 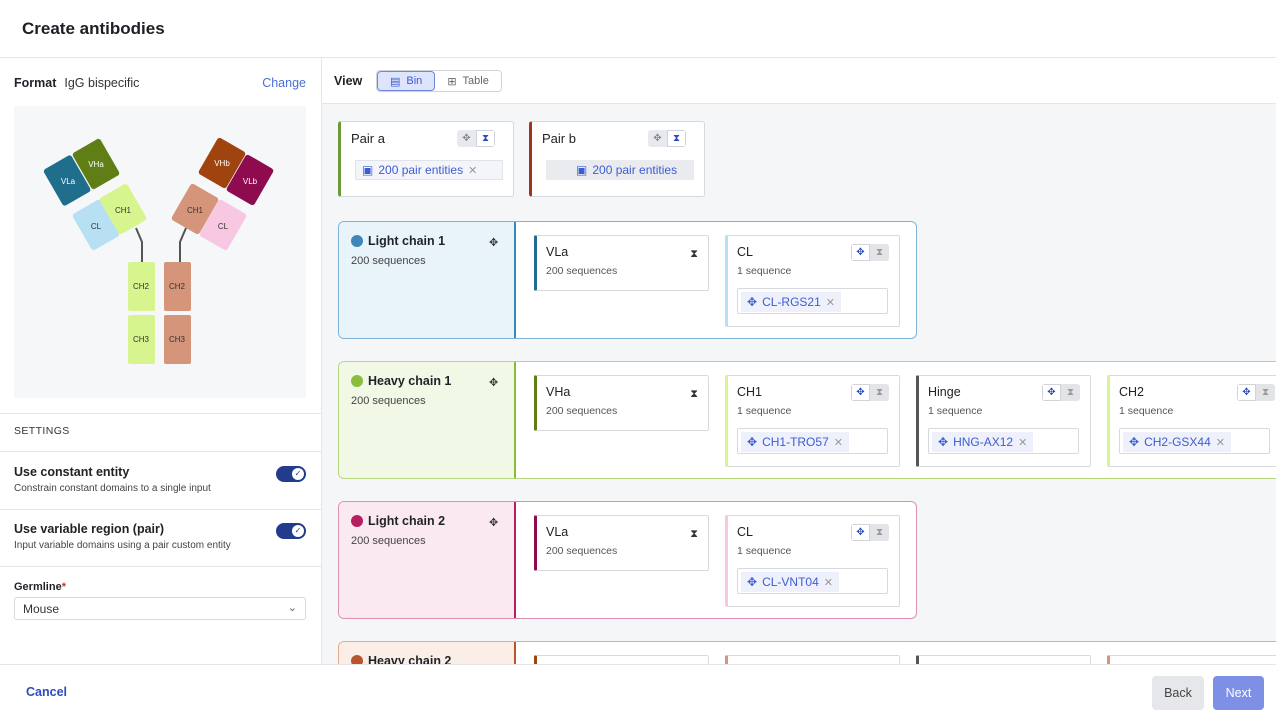 I want to click on heavy-chain-1-name: Heavy chain 1, so click(x=401, y=381).